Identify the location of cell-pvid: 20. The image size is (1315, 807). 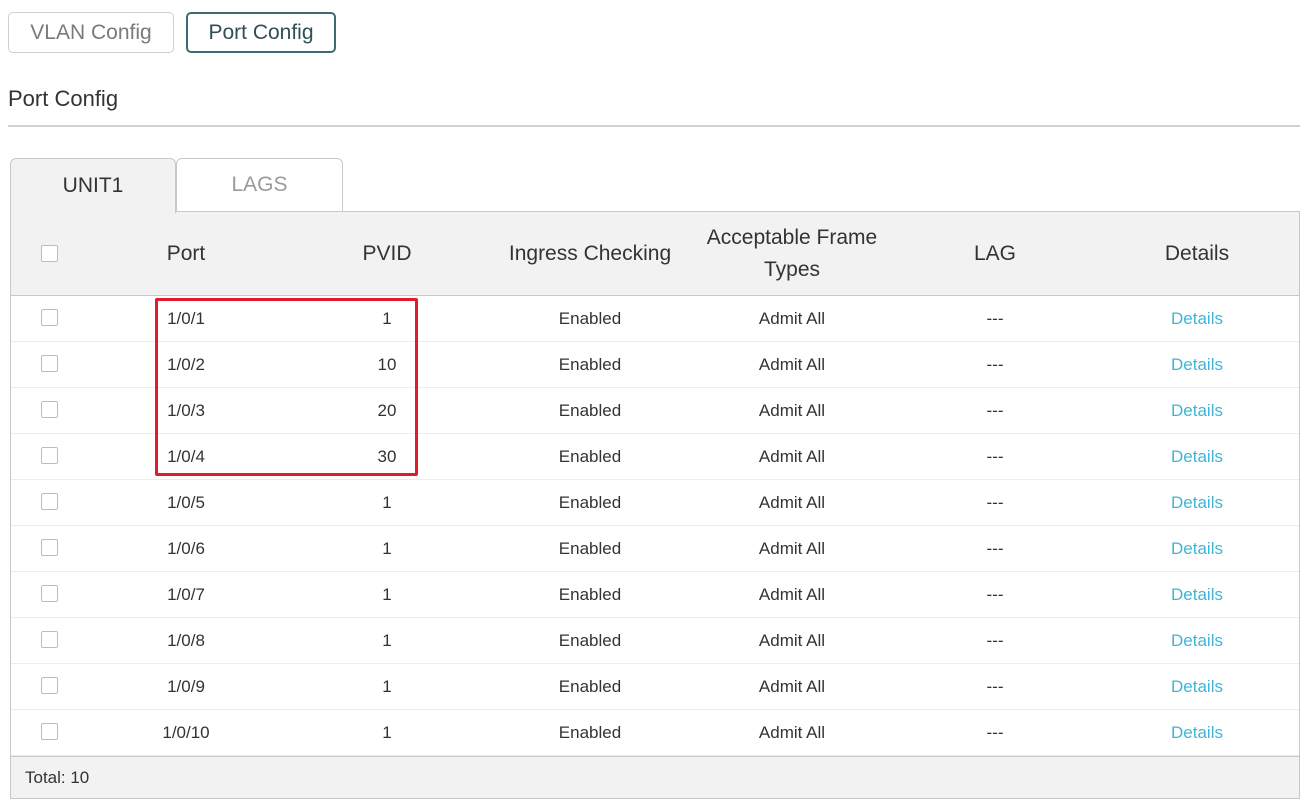
(387, 410).